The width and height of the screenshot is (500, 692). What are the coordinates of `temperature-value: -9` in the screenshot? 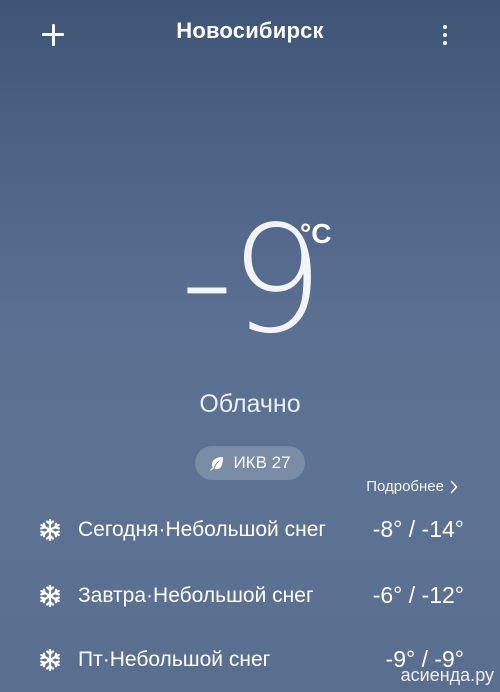 It's located at (252, 280).